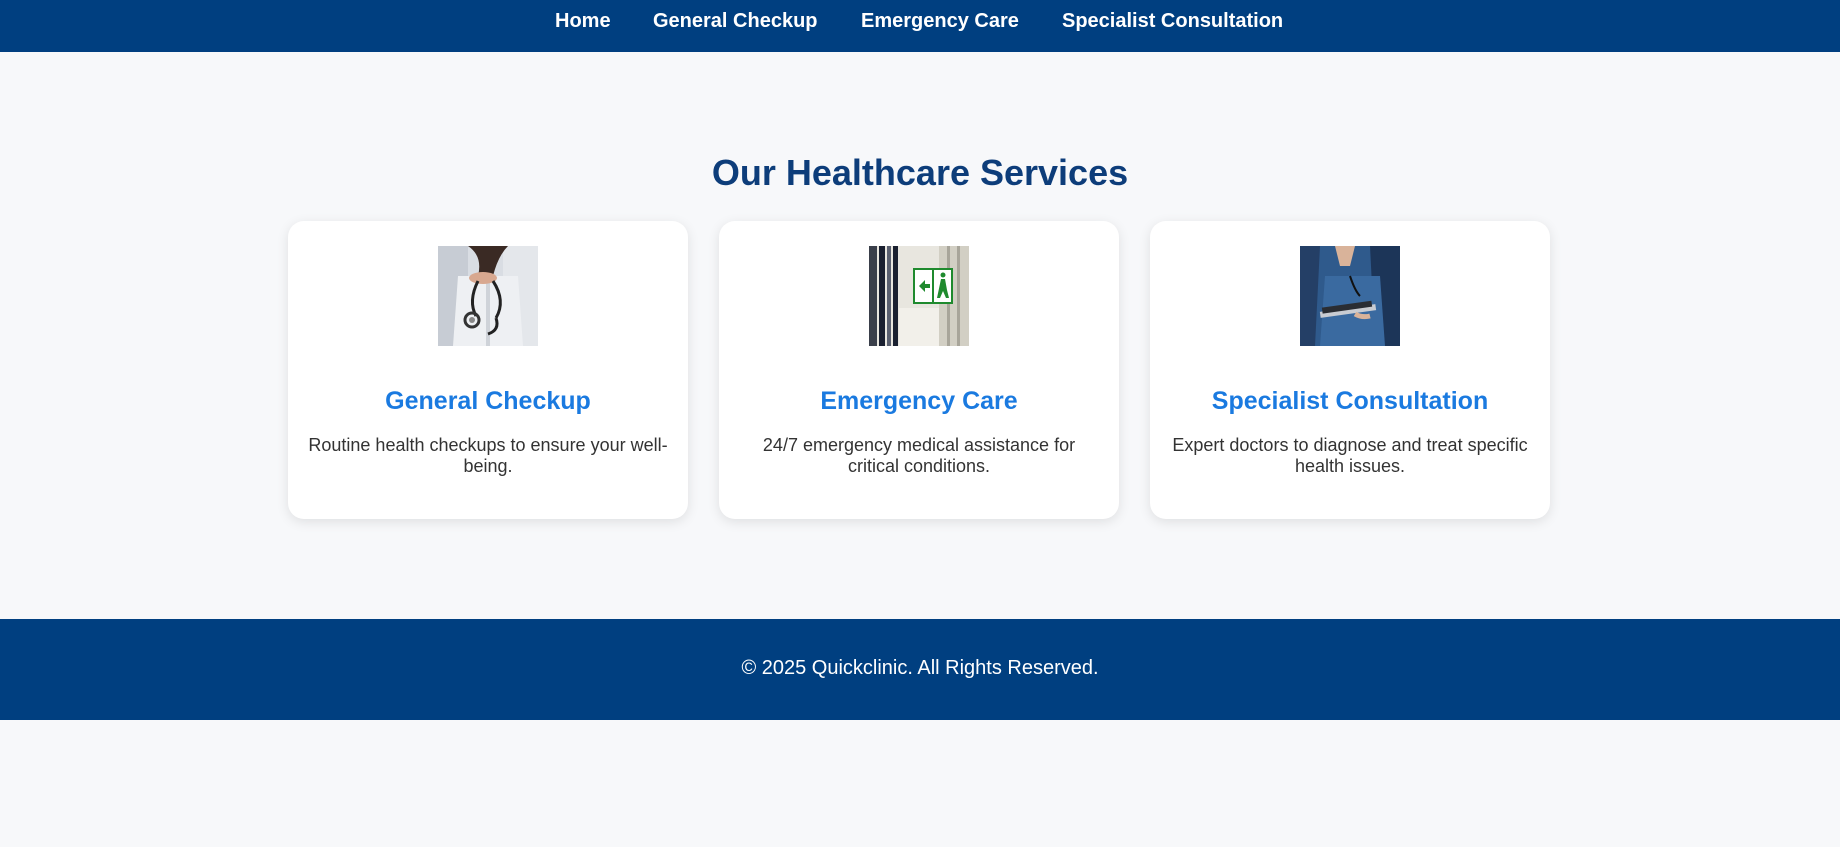 The height and width of the screenshot is (847, 1840). I want to click on nav-link-specialist-consultation: Specialist Consultation, so click(1172, 21).